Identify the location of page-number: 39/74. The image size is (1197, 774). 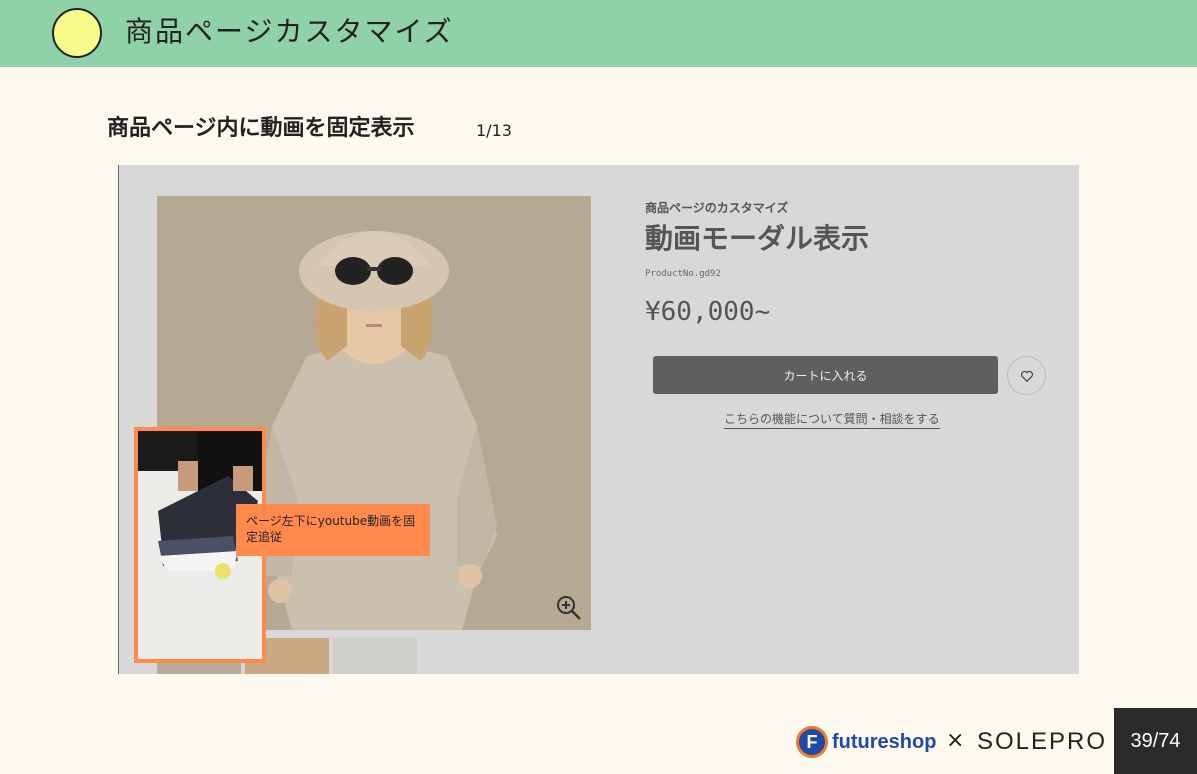
(1155, 741).